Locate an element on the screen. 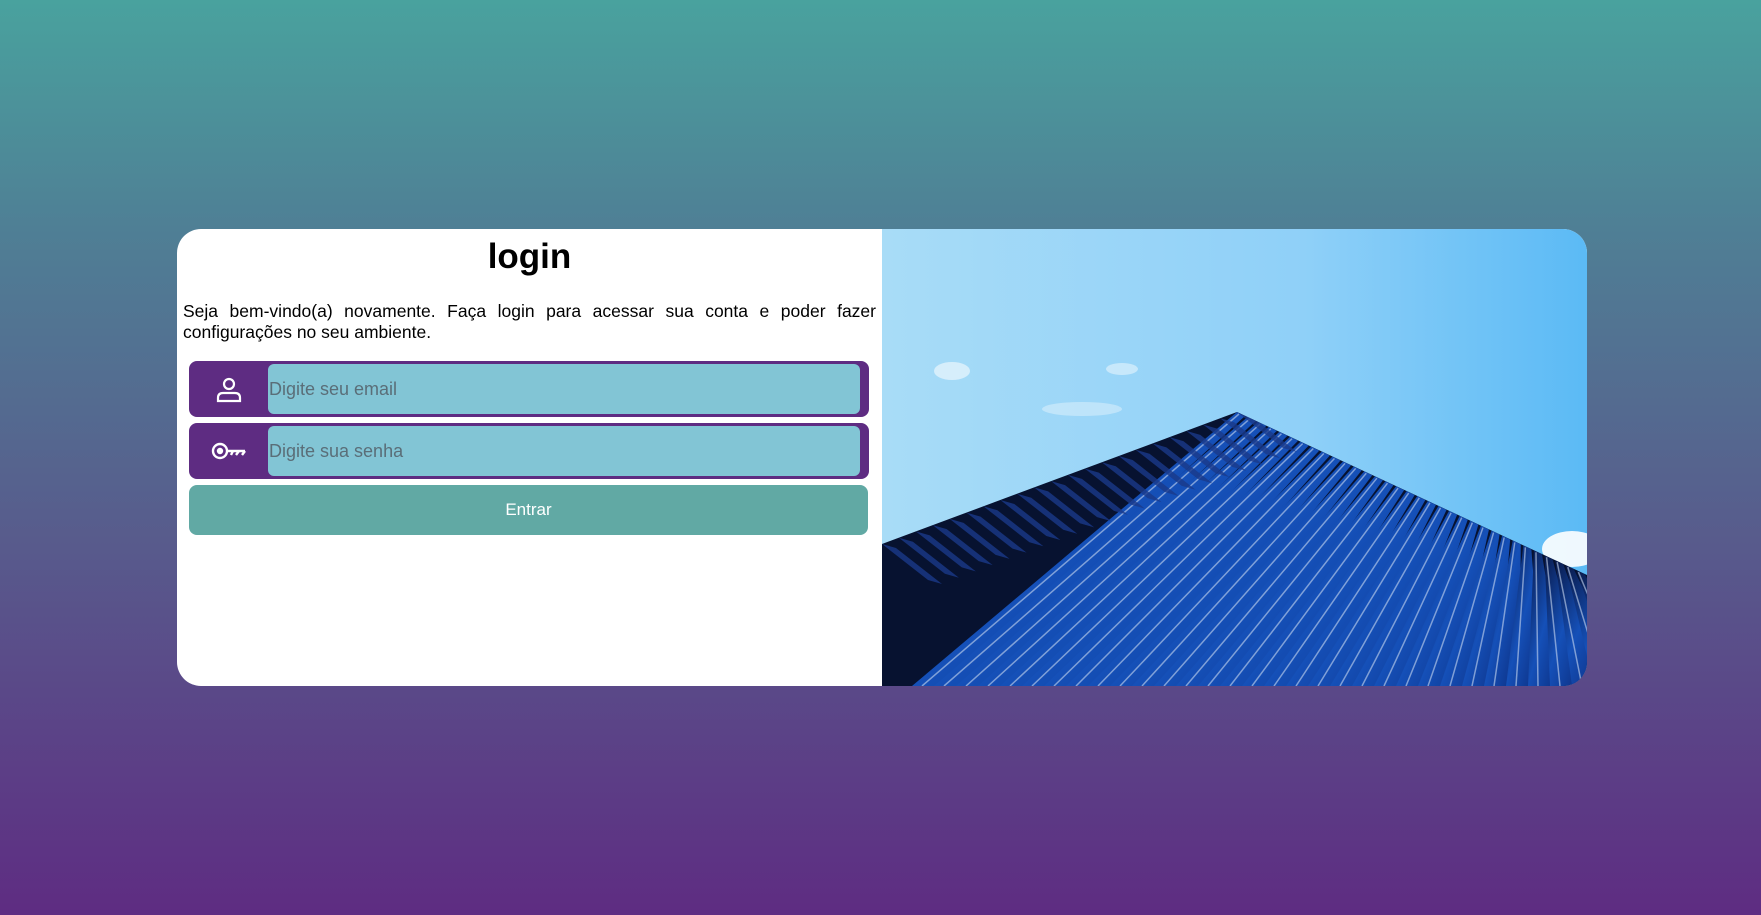  login-button: Entrar is located at coordinates (528, 510).